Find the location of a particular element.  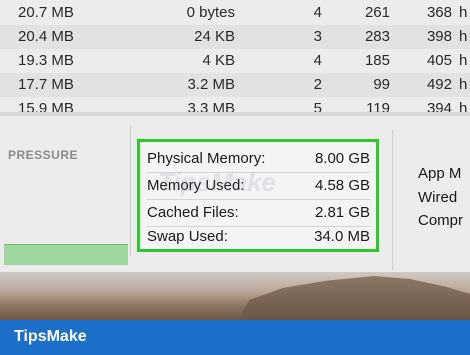

pid-cell: 492 is located at coordinates (439, 84).